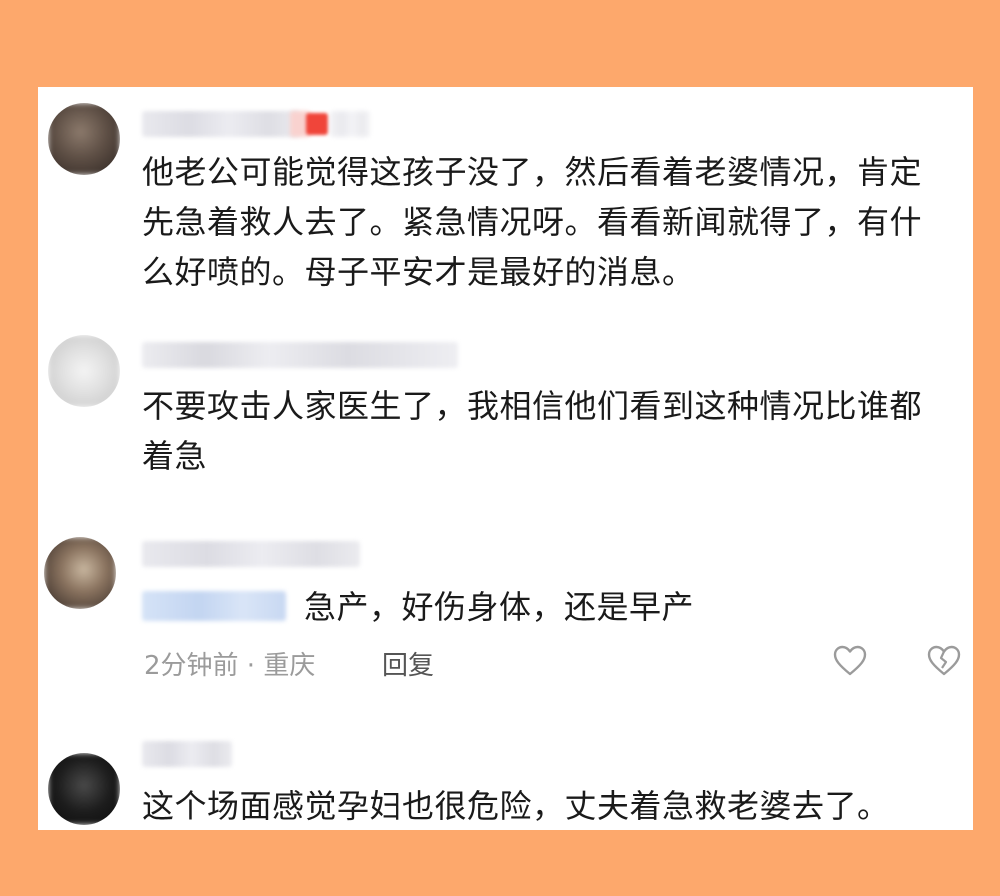  Describe the element at coordinates (230, 666) in the screenshot. I see `comment-time-location: 2分钟前 · 重庆` at that location.